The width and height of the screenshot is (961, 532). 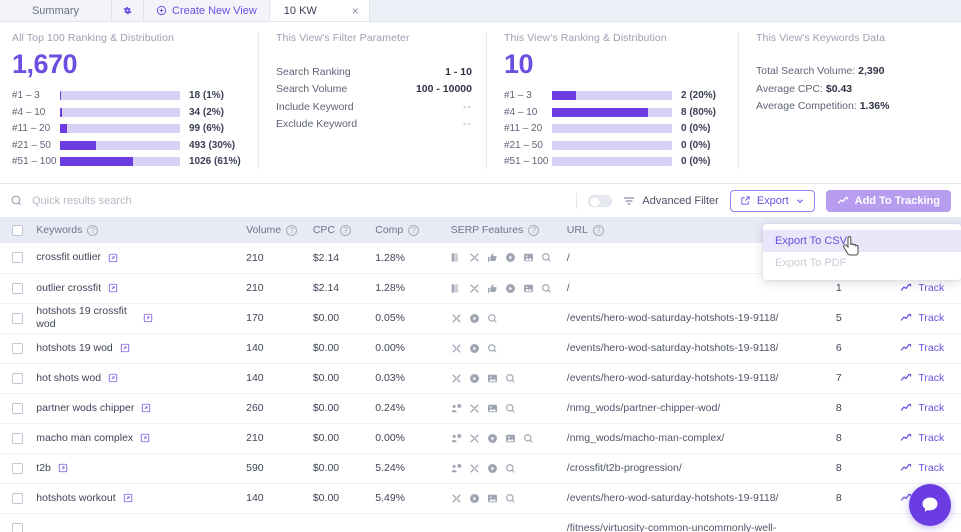 I want to click on export-button: Export, so click(x=772, y=200).